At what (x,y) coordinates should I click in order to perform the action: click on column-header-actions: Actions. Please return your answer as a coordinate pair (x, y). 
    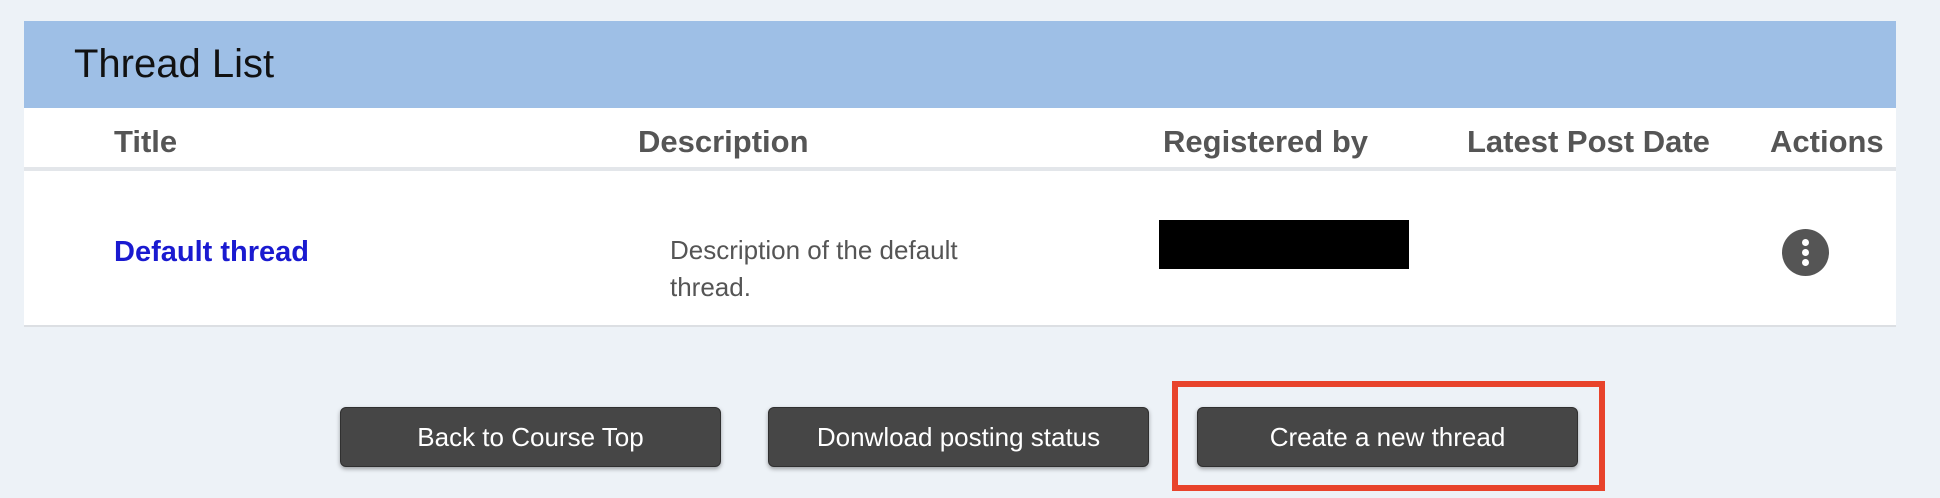
    Looking at the image, I should click on (1827, 141).